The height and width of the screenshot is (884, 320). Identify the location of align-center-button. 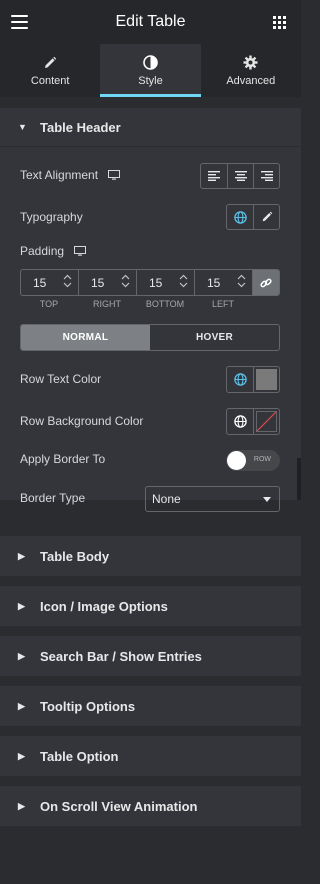
(240, 176).